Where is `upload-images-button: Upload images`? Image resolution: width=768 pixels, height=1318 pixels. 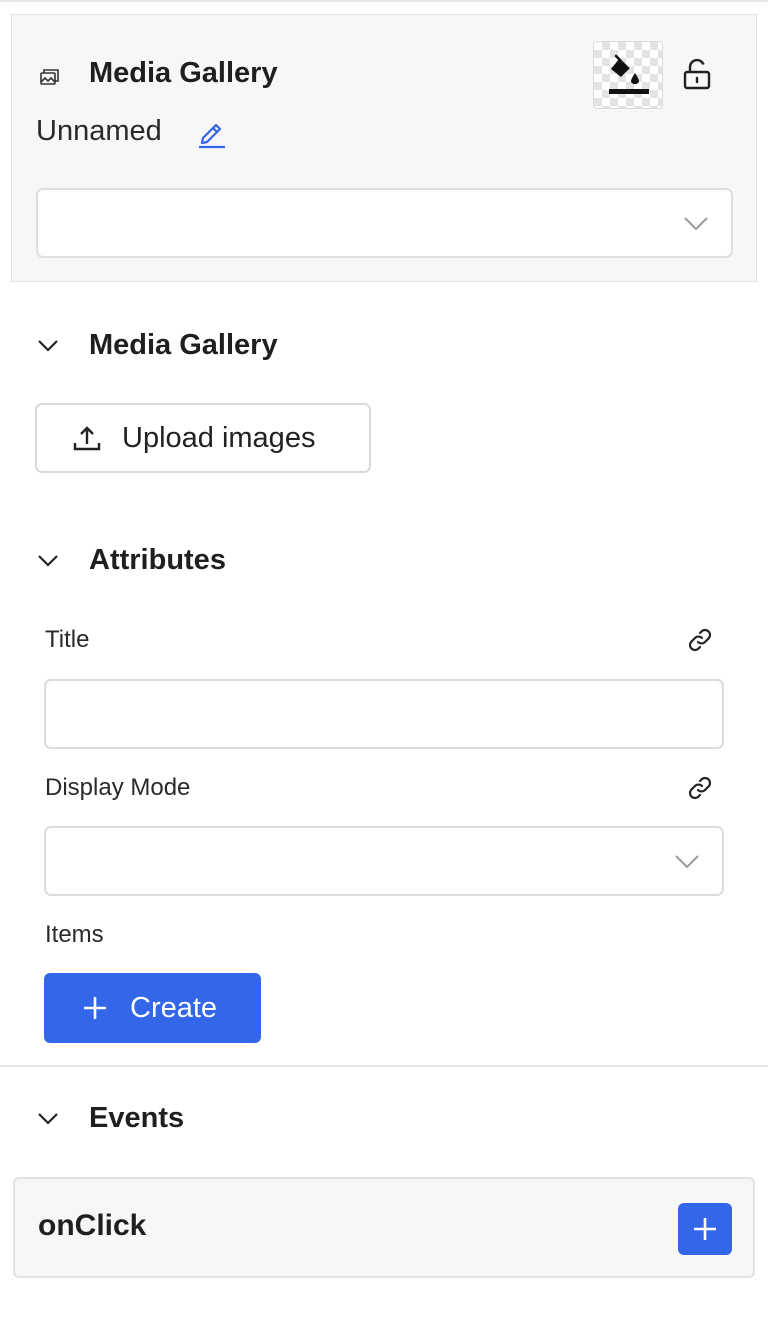
upload-images-button: Upload images is located at coordinates (203, 438).